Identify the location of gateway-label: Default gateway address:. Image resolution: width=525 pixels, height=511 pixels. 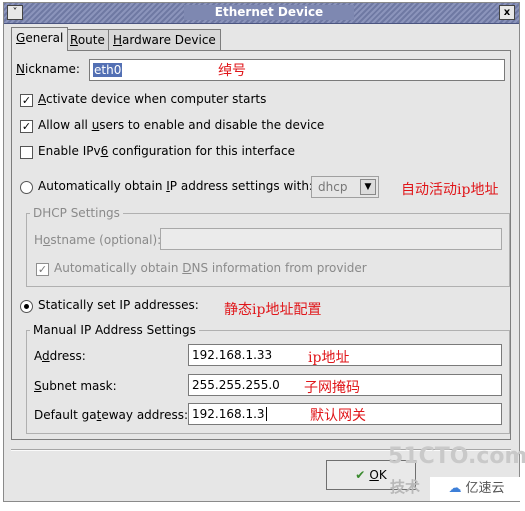
(111, 415).